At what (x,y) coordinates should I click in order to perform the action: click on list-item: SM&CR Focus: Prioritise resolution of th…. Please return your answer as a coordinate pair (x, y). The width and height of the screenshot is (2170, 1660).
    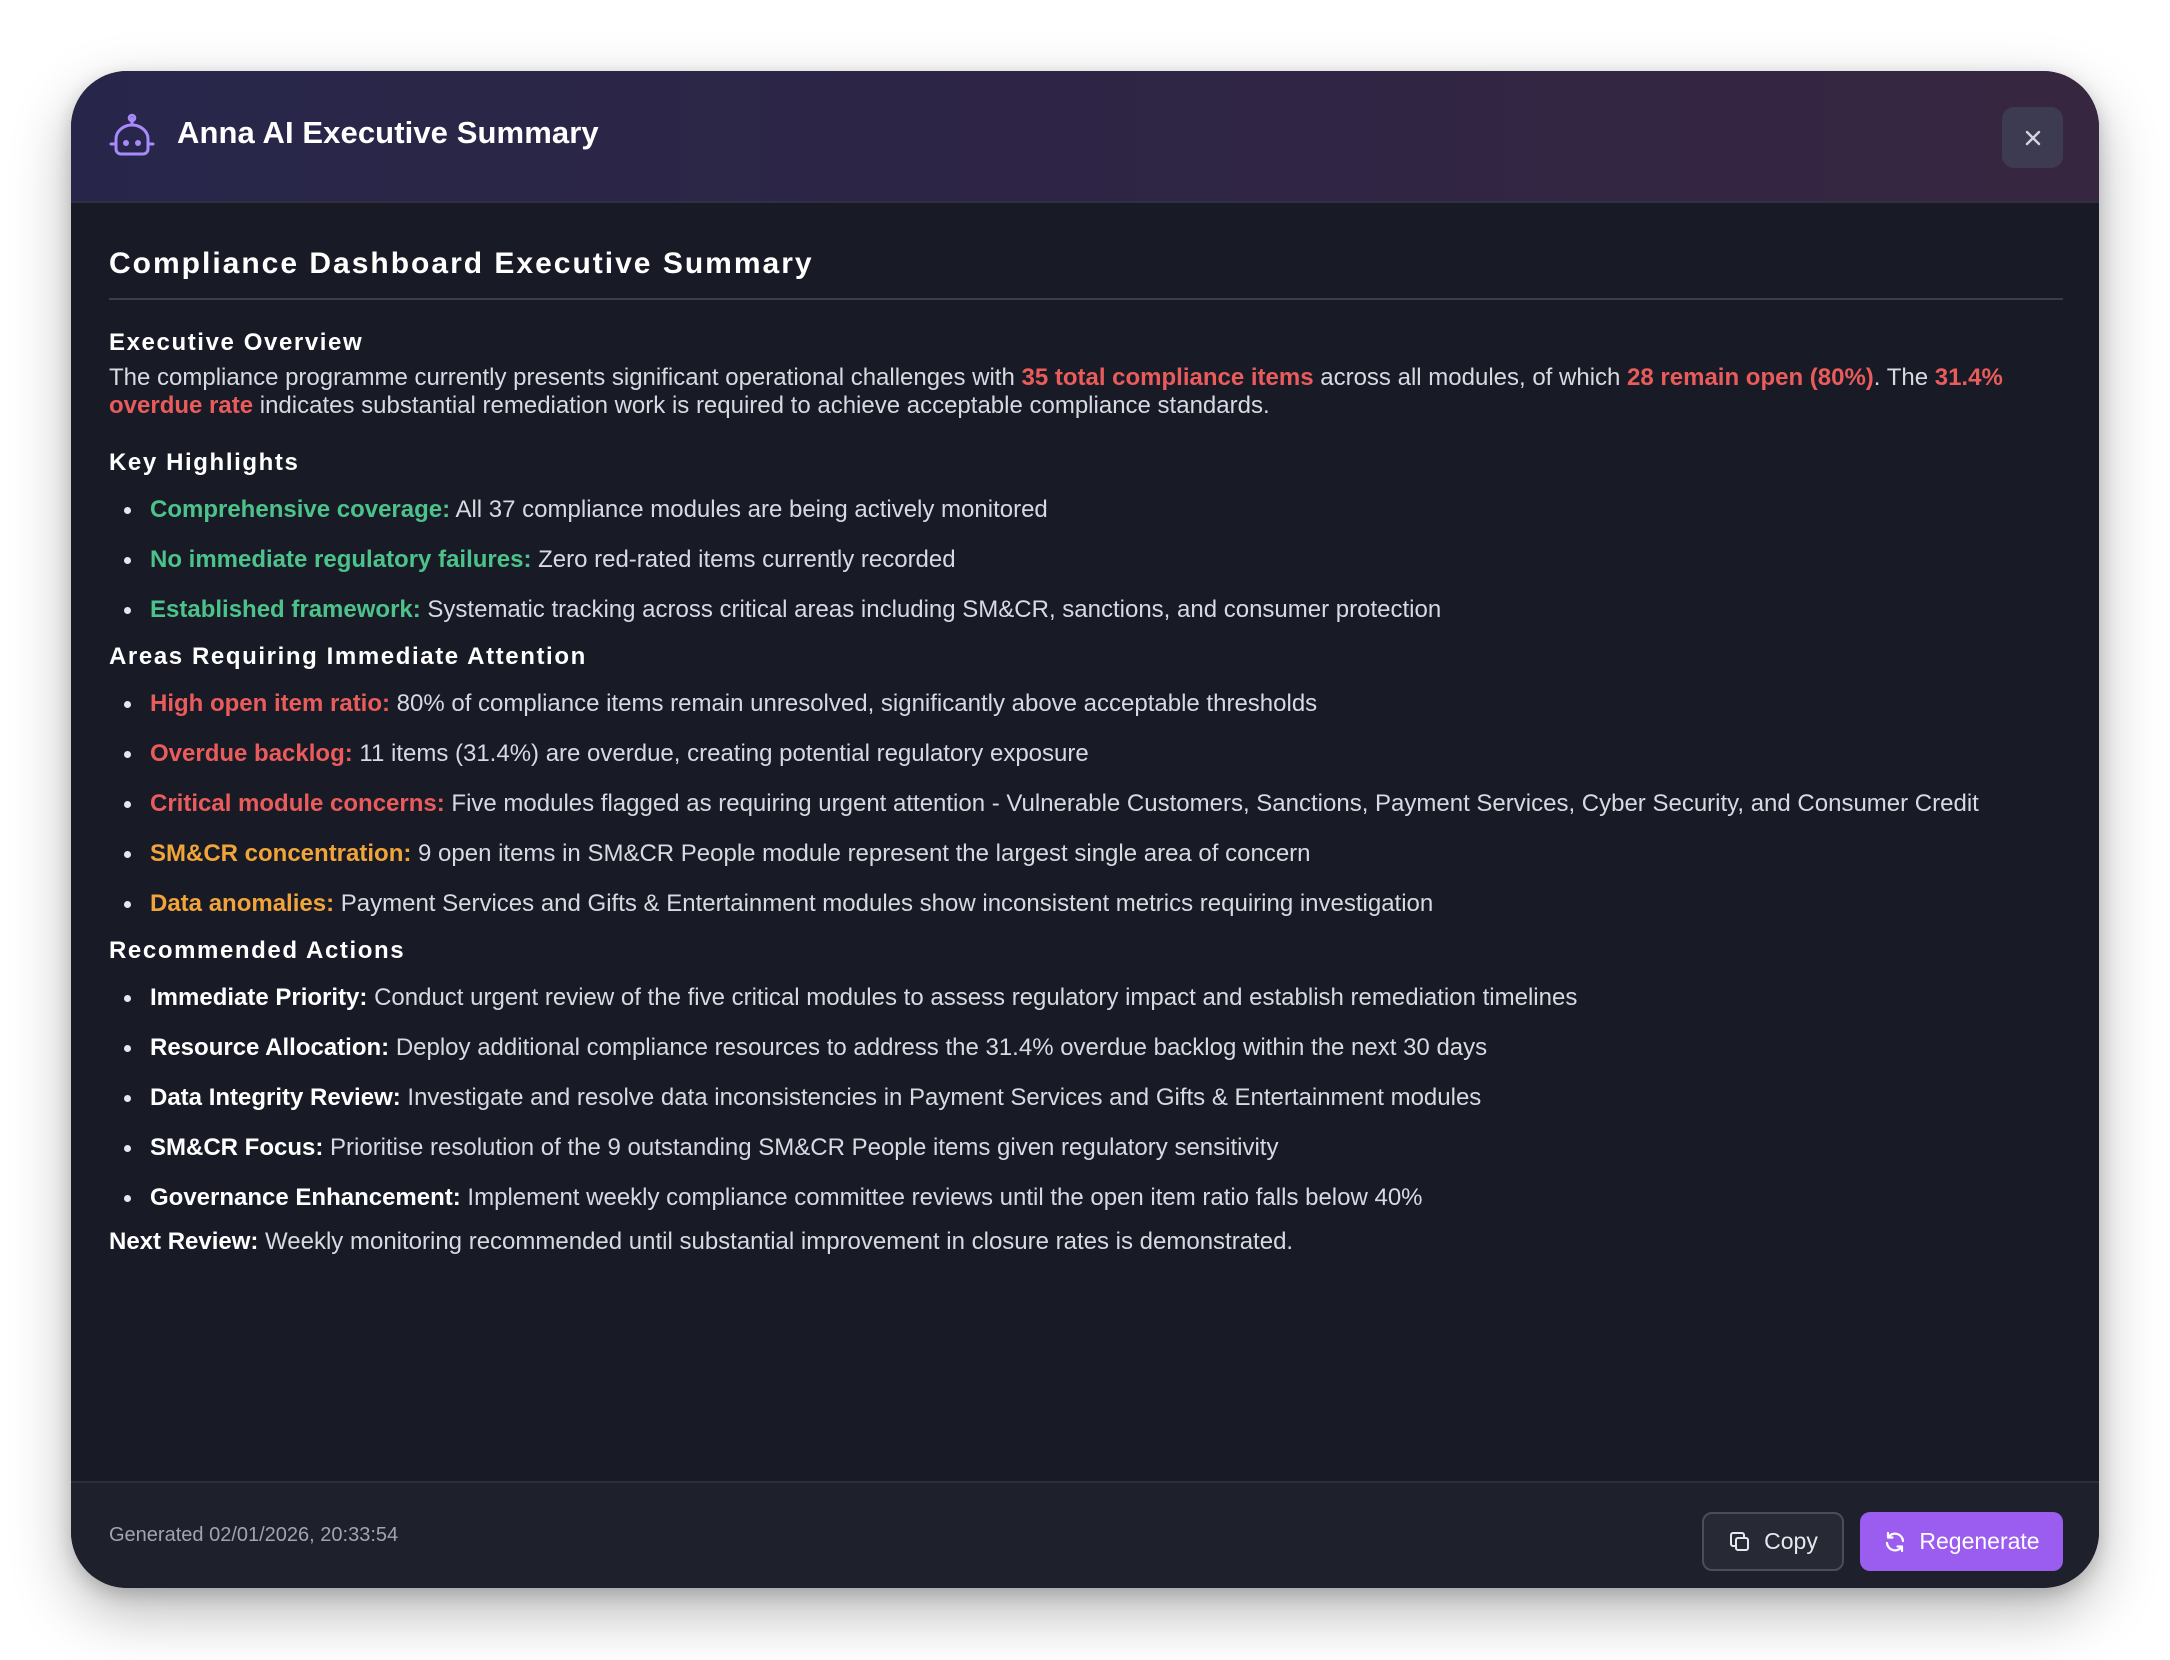
    Looking at the image, I should click on (1086, 1148).